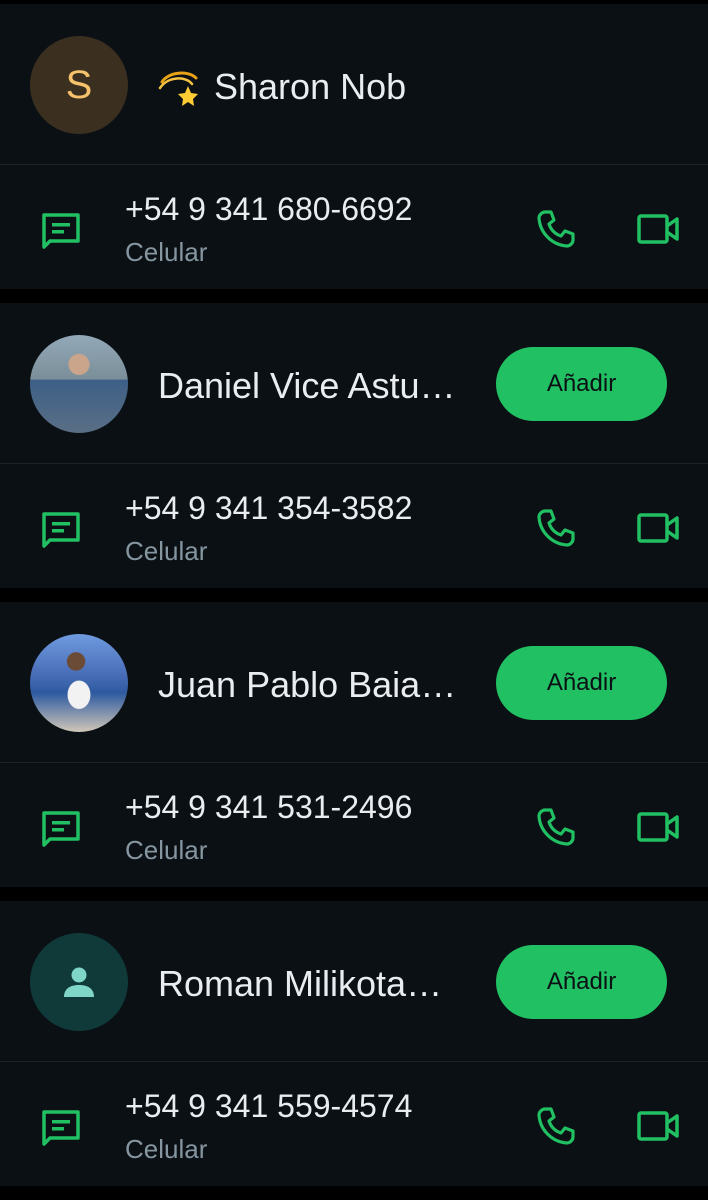 The height and width of the screenshot is (1200, 708). What do you see at coordinates (310, 86) in the screenshot?
I see `contact-name: Sharon Nob` at bounding box center [310, 86].